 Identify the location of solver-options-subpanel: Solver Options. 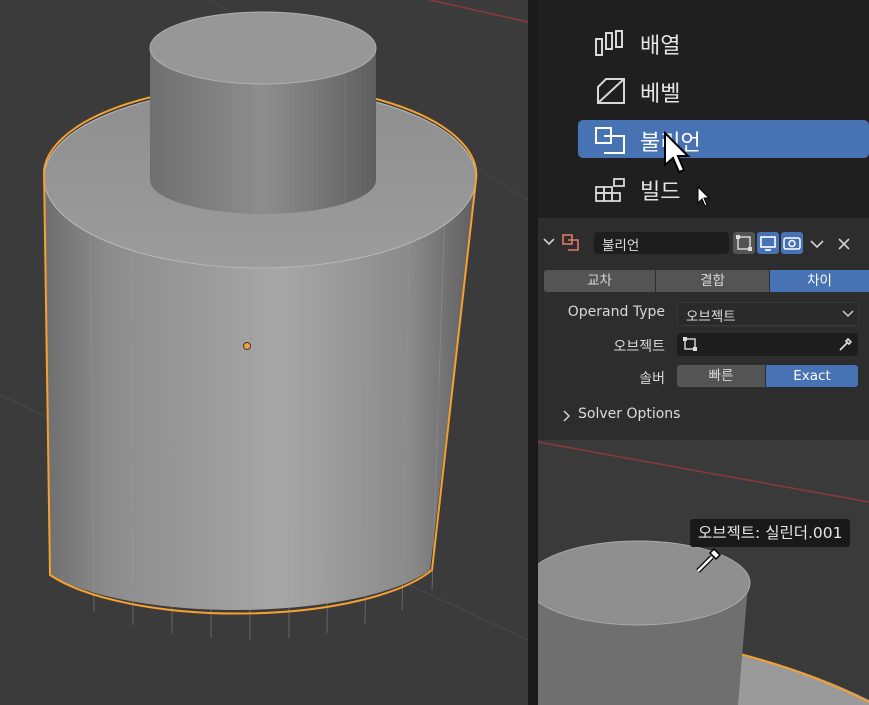
(629, 414).